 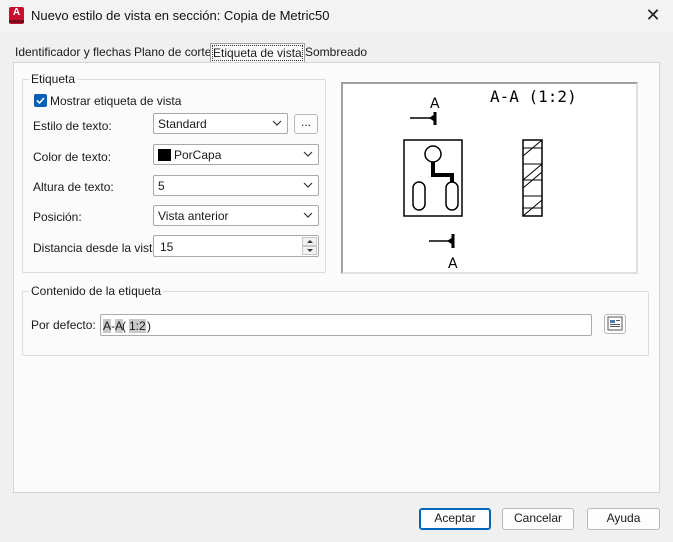 I want to click on label-content-field: A - A ( 1:2 ), so click(x=346, y=325).